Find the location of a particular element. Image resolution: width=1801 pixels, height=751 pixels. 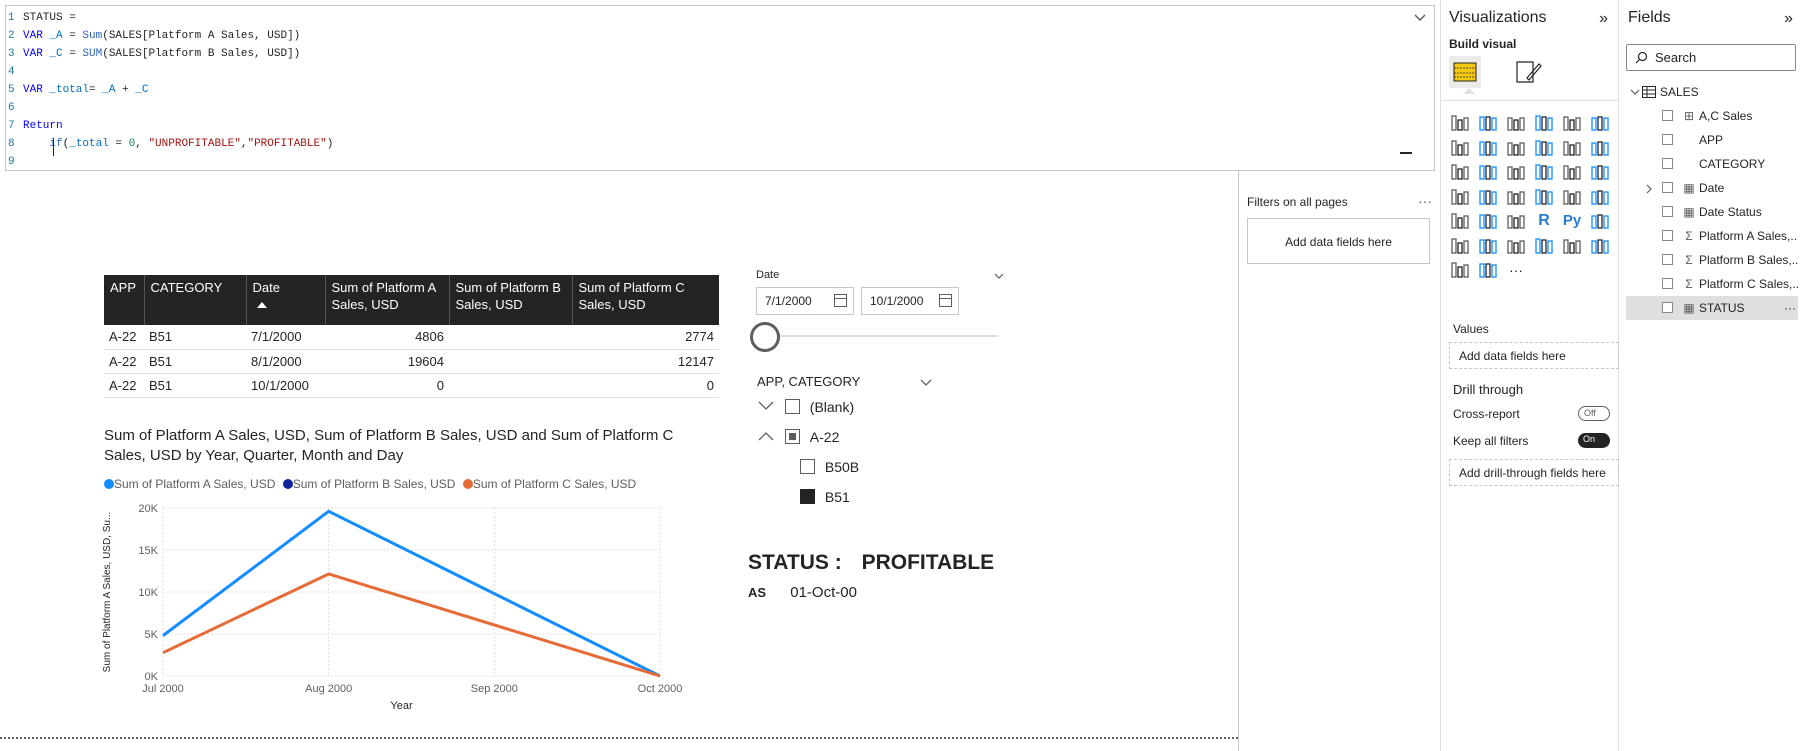

decomposition-tree-icon is located at coordinates (1460, 246).